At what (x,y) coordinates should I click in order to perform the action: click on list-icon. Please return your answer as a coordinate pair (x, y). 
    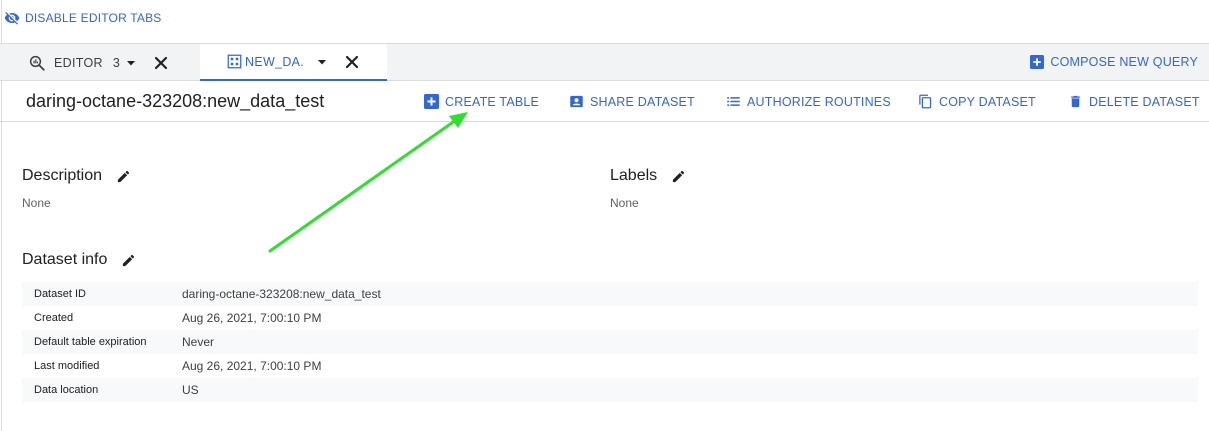
    Looking at the image, I should click on (733, 101).